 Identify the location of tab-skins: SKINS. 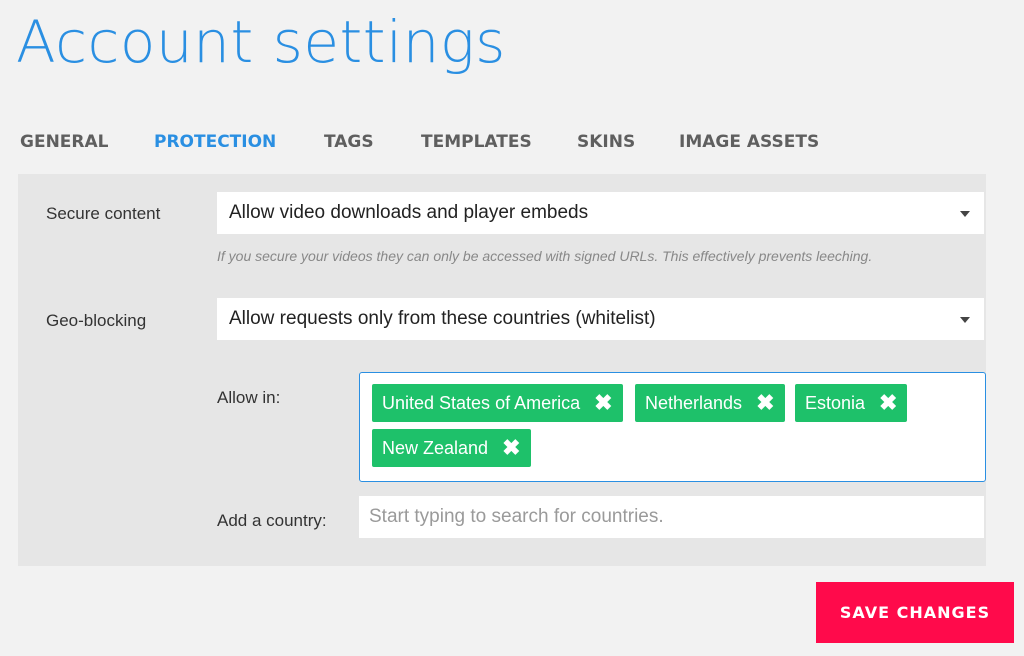
(606, 142).